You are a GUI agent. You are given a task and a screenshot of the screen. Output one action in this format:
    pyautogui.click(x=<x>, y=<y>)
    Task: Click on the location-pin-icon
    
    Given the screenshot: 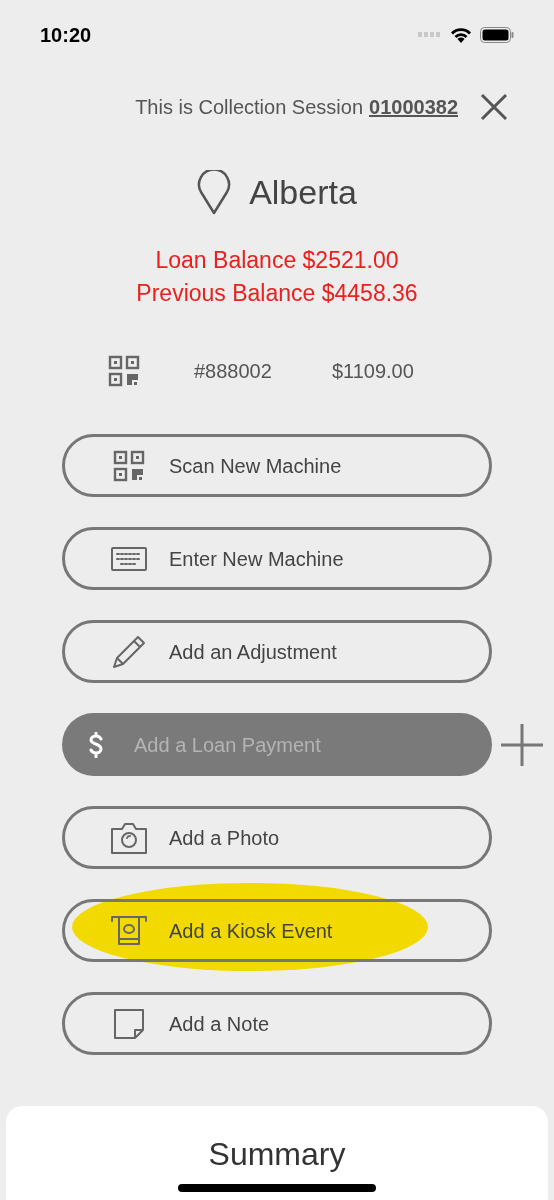 What is the action you would take?
    pyautogui.click(x=214, y=192)
    